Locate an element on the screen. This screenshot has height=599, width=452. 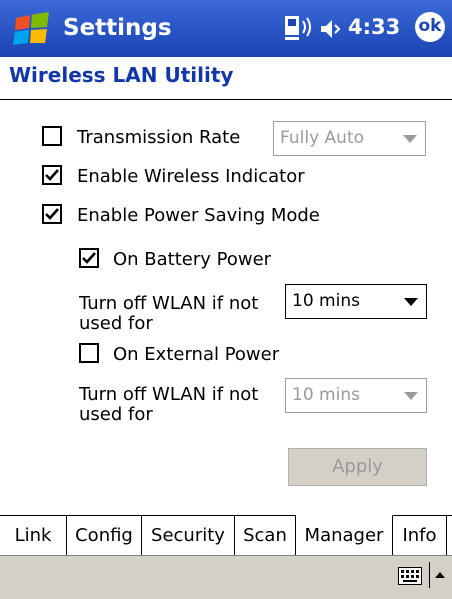
clock-time: 4:33 is located at coordinates (374, 27).